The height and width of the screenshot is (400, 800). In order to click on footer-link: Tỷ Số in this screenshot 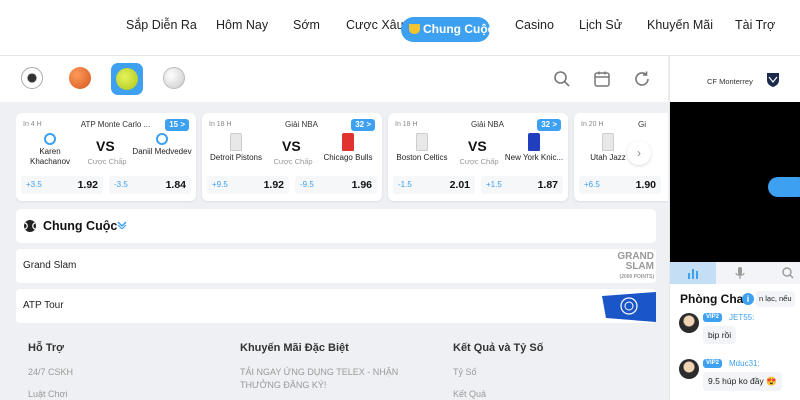, I will do `click(465, 372)`.